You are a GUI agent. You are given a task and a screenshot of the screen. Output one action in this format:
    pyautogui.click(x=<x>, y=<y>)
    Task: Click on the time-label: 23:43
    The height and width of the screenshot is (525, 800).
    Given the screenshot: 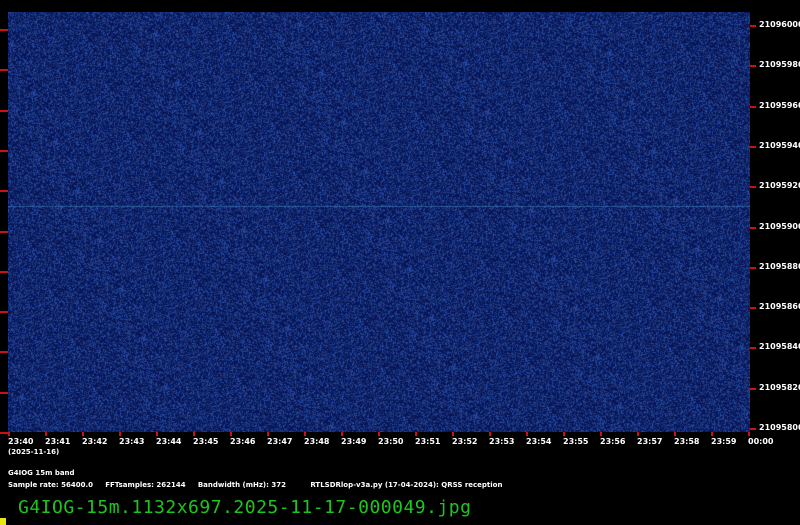 What is the action you would take?
    pyautogui.click(x=132, y=441)
    